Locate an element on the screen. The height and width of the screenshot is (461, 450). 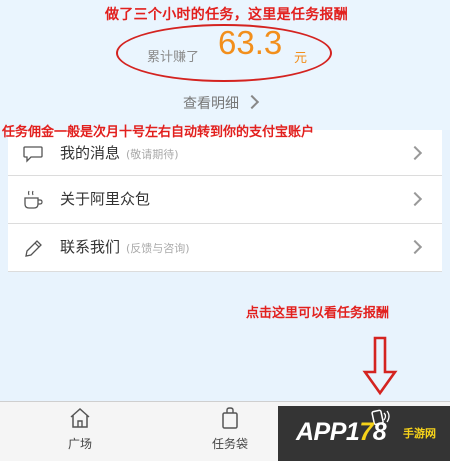
earnings-label: 累计赚了 is located at coordinates (173, 57).